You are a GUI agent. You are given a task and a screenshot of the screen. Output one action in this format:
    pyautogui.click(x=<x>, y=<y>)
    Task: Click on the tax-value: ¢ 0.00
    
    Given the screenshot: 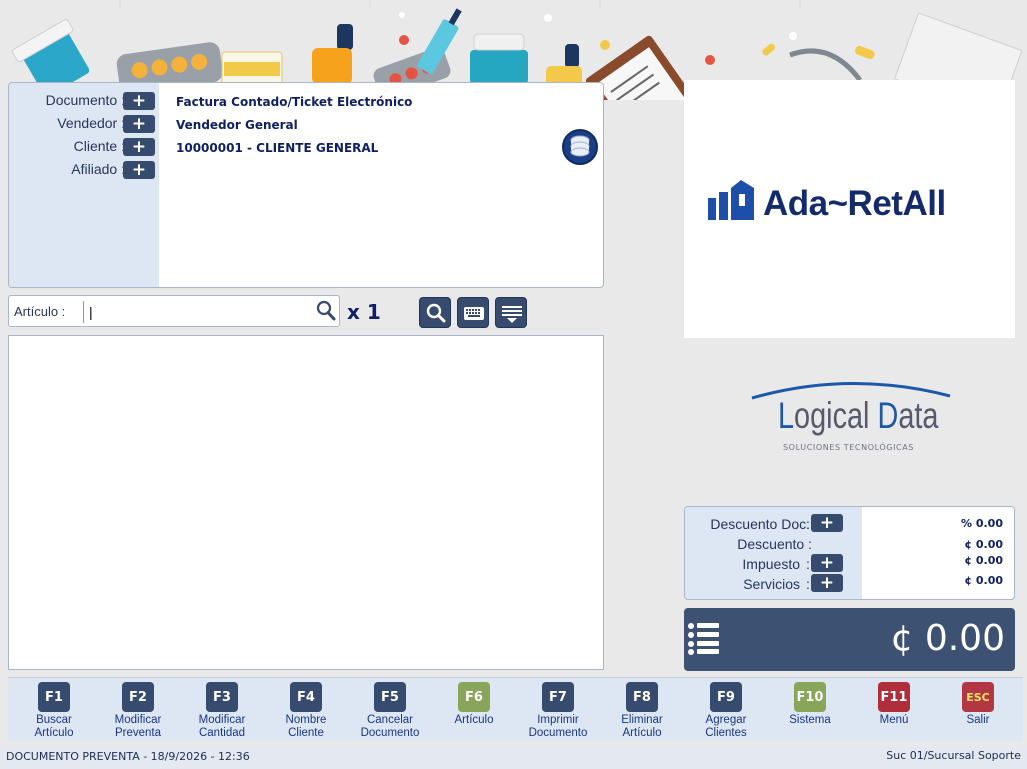 What is the action you would take?
    pyautogui.click(x=983, y=560)
    